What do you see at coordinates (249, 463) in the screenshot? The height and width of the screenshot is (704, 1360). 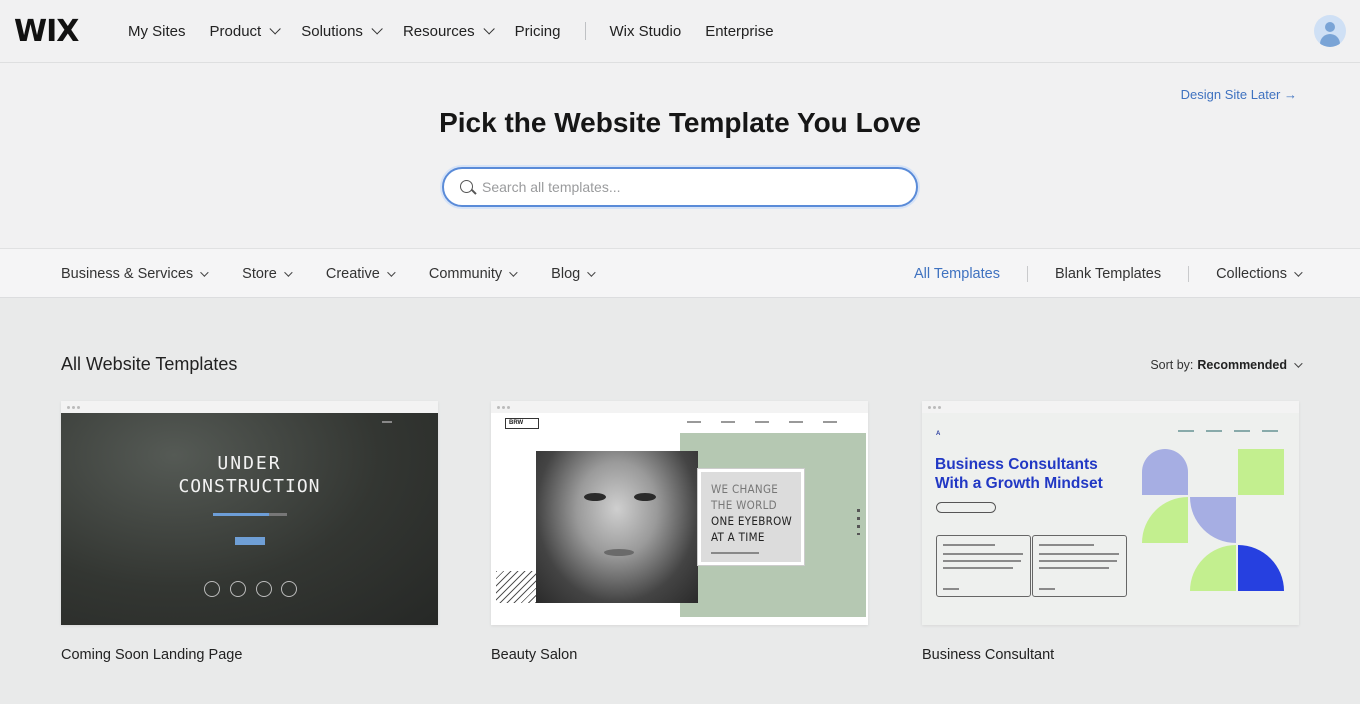 I see `preview-heading: UNDER` at bounding box center [249, 463].